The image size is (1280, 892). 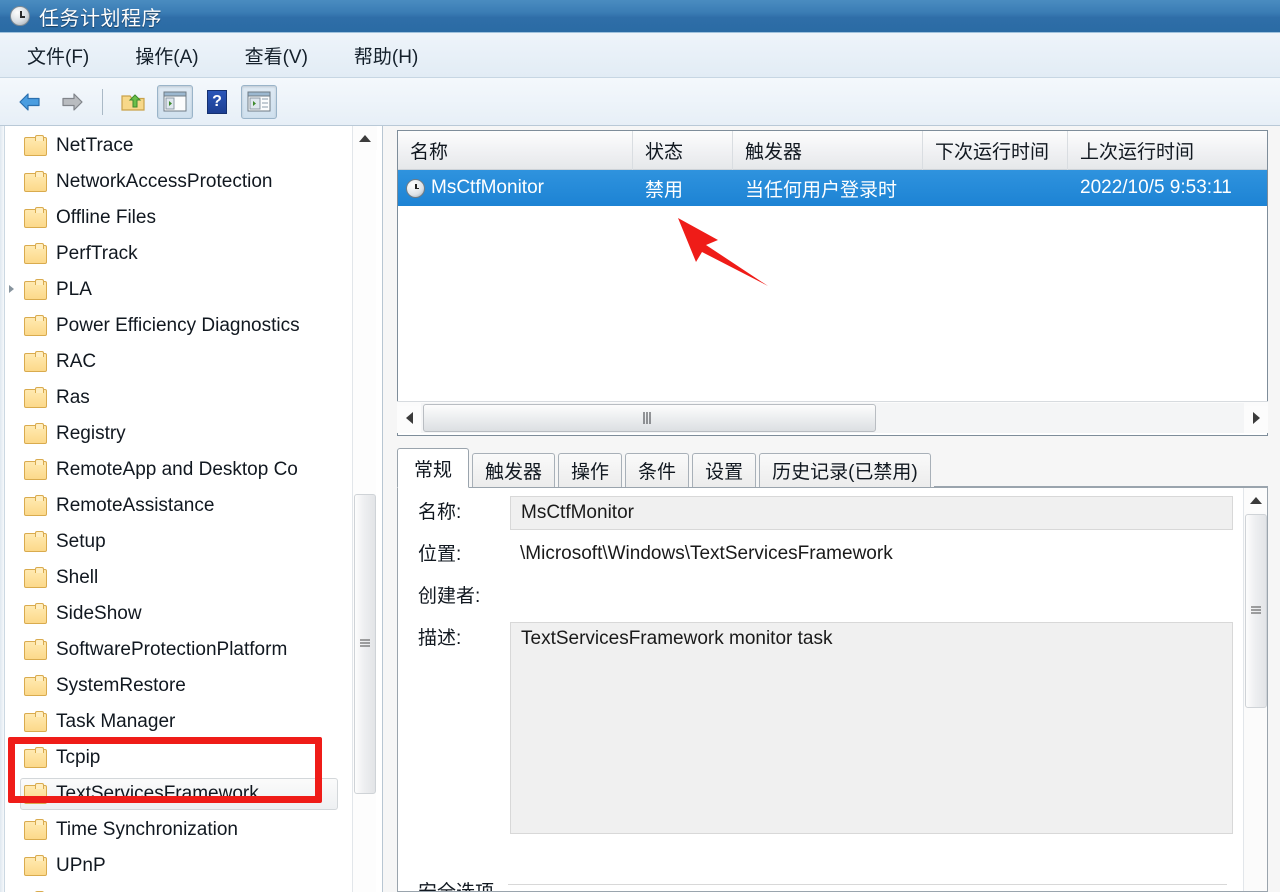 I want to click on section-divider, so click(x=867, y=884).